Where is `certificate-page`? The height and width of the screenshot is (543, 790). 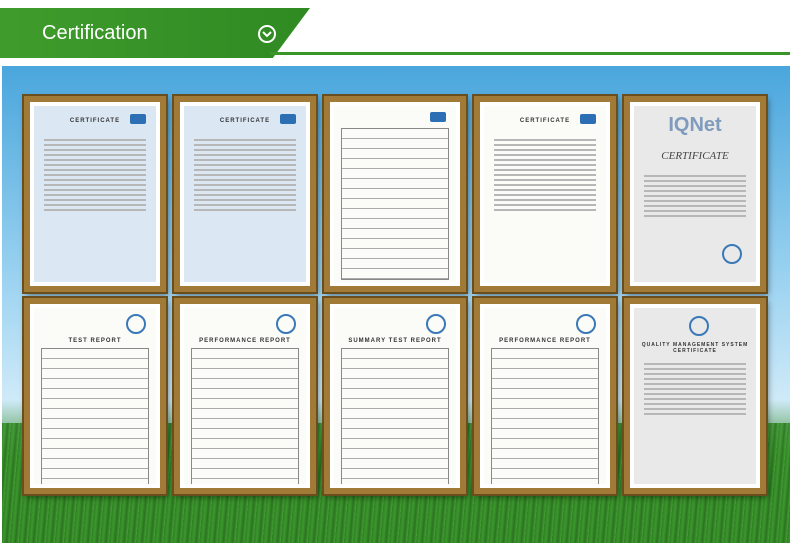
certificate-page is located at coordinates (395, 194).